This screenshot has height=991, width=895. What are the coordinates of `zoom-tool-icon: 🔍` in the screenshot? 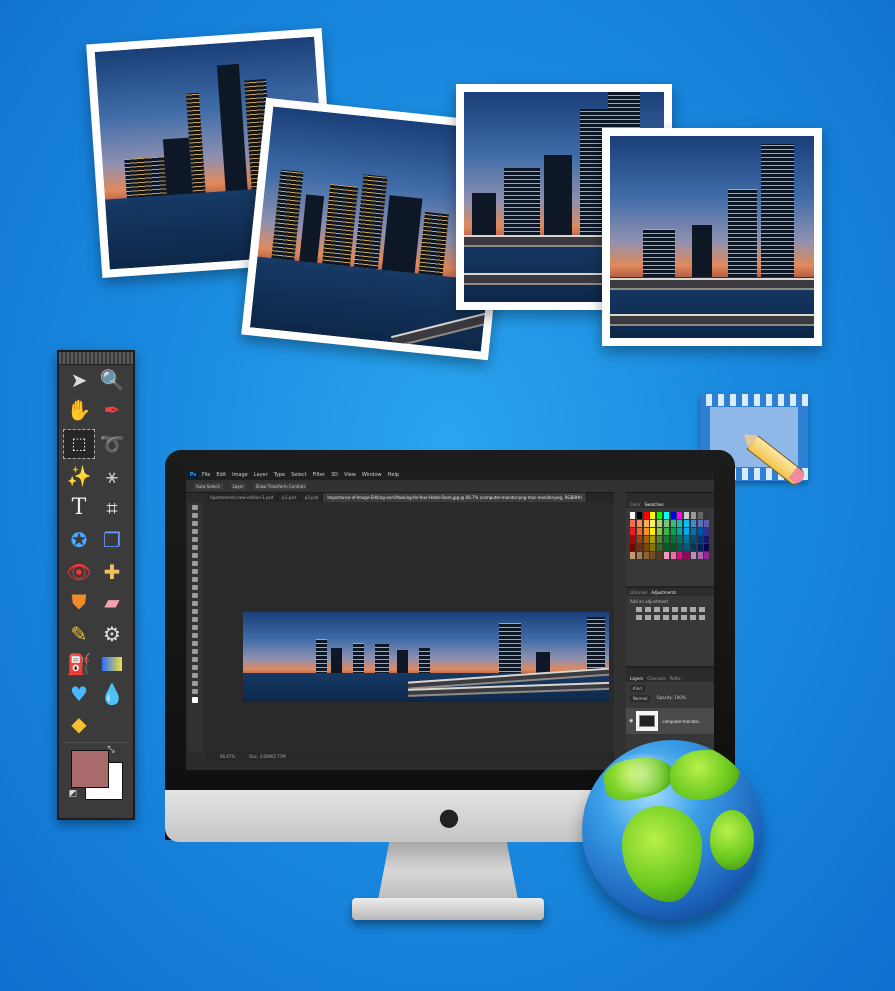 It's located at (112, 380).